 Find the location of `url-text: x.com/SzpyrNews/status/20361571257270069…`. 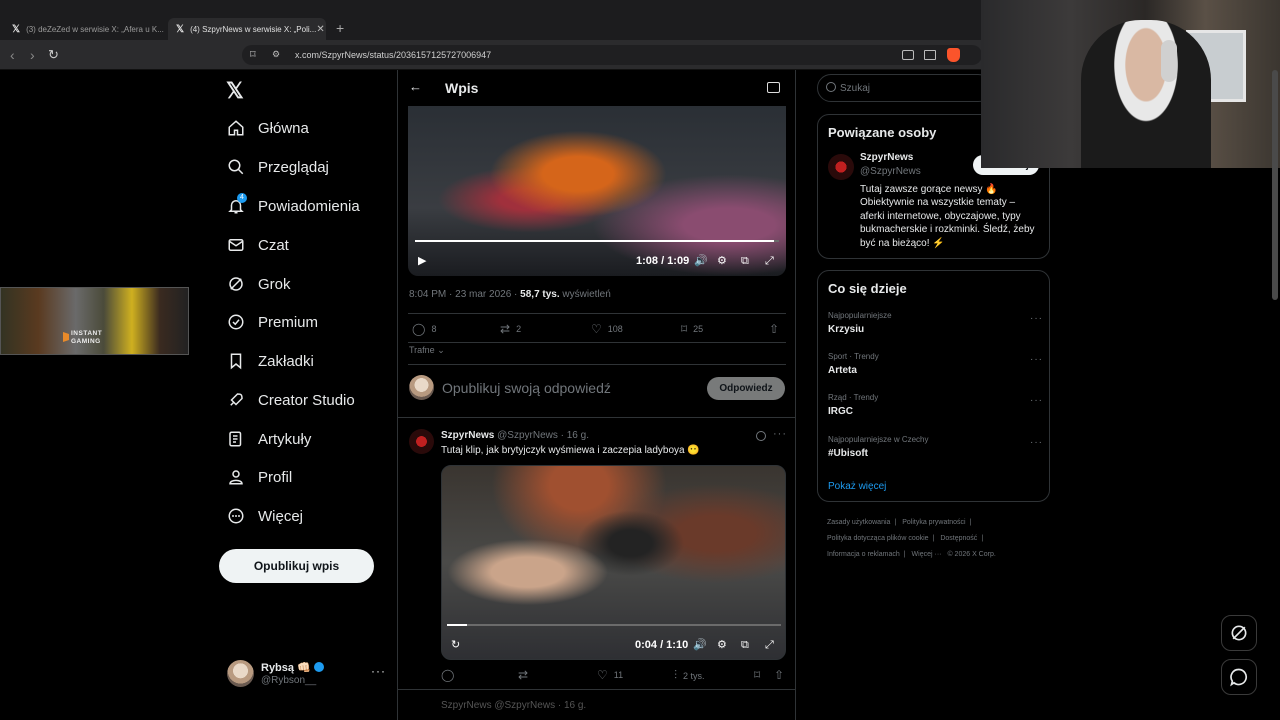

url-text: x.com/SzpyrNews/status/20361571257270069… is located at coordinates (393, 55).